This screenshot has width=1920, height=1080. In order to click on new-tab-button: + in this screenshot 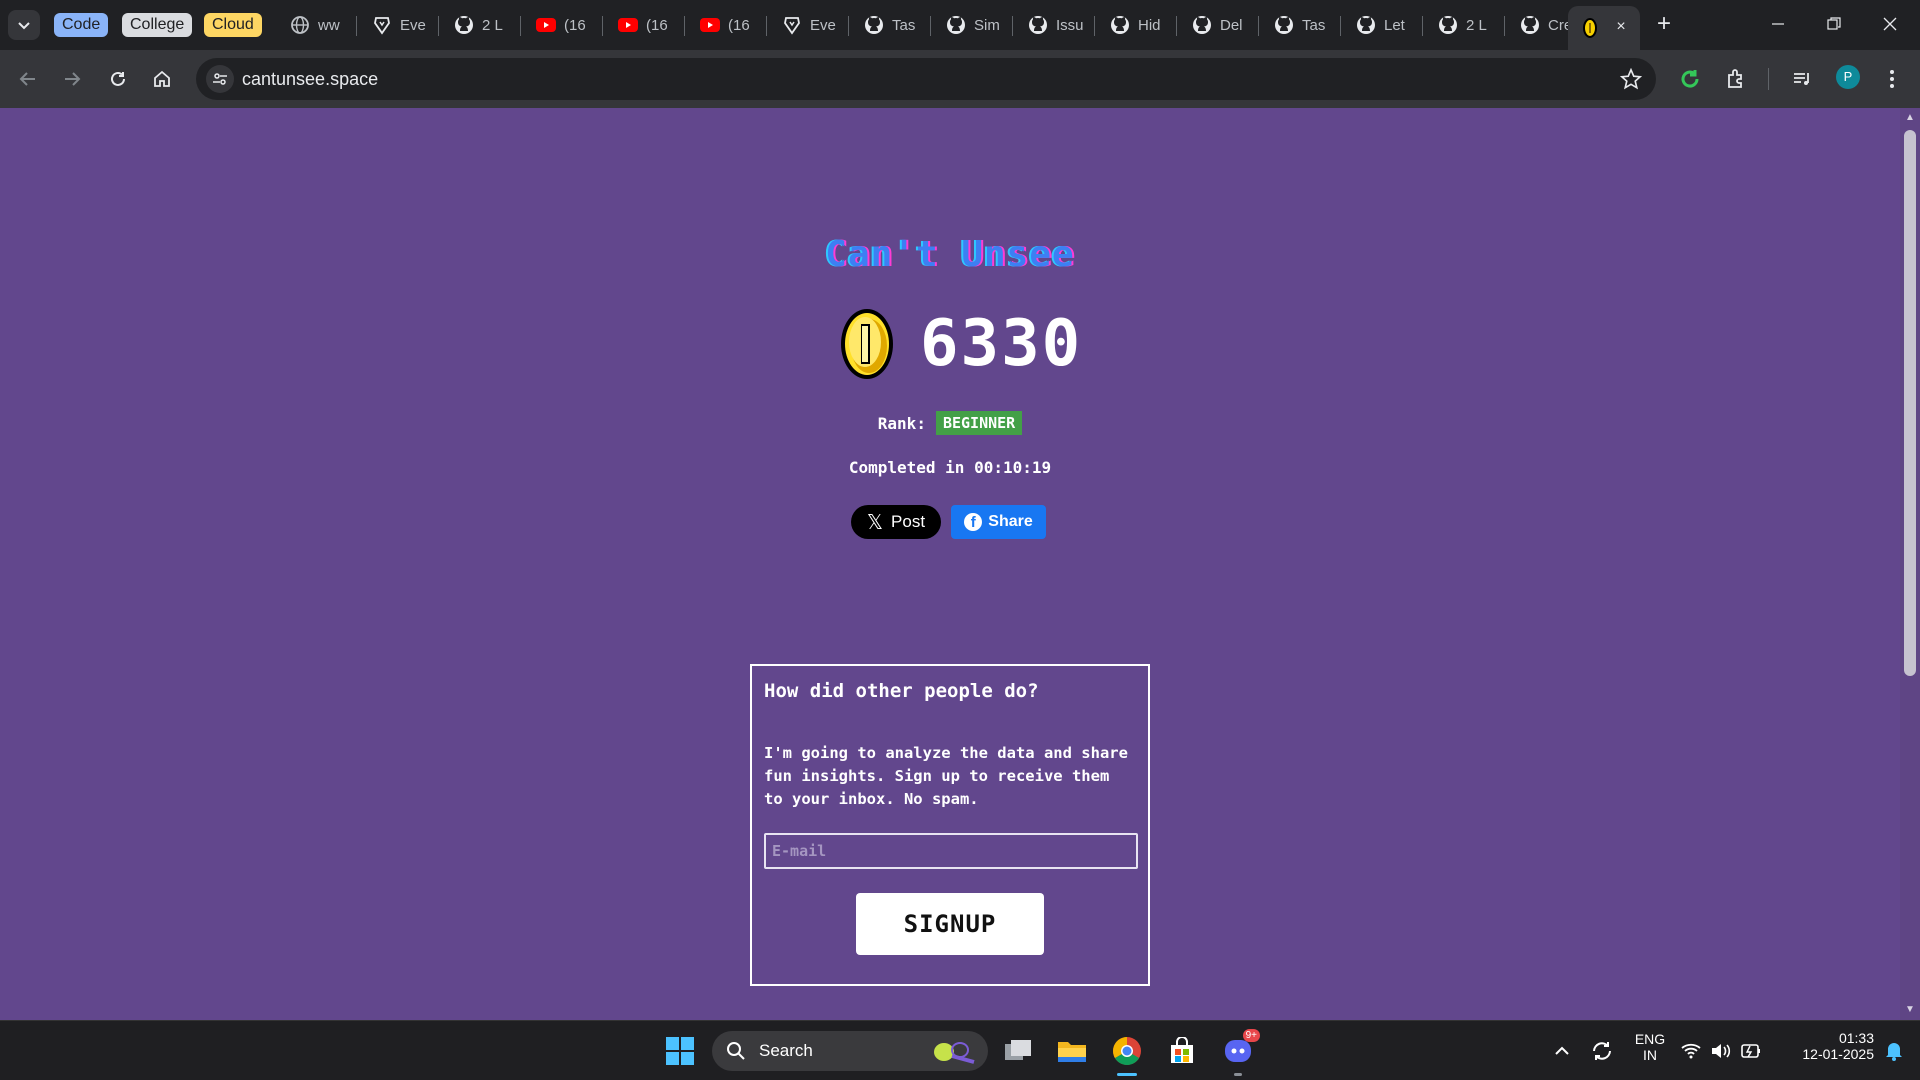, I will do `click(1664, 24)`.